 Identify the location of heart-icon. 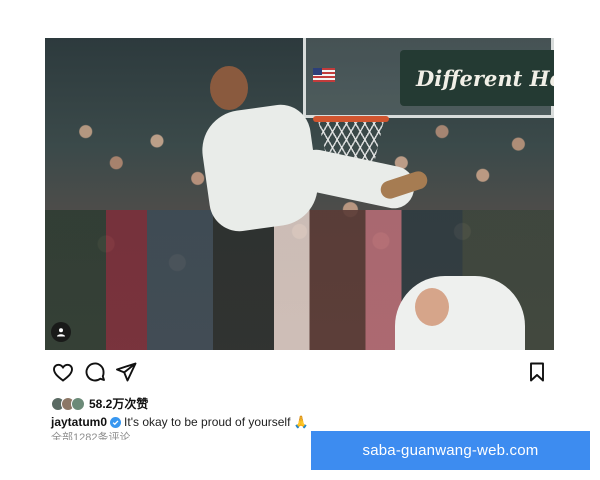
(63, 372).